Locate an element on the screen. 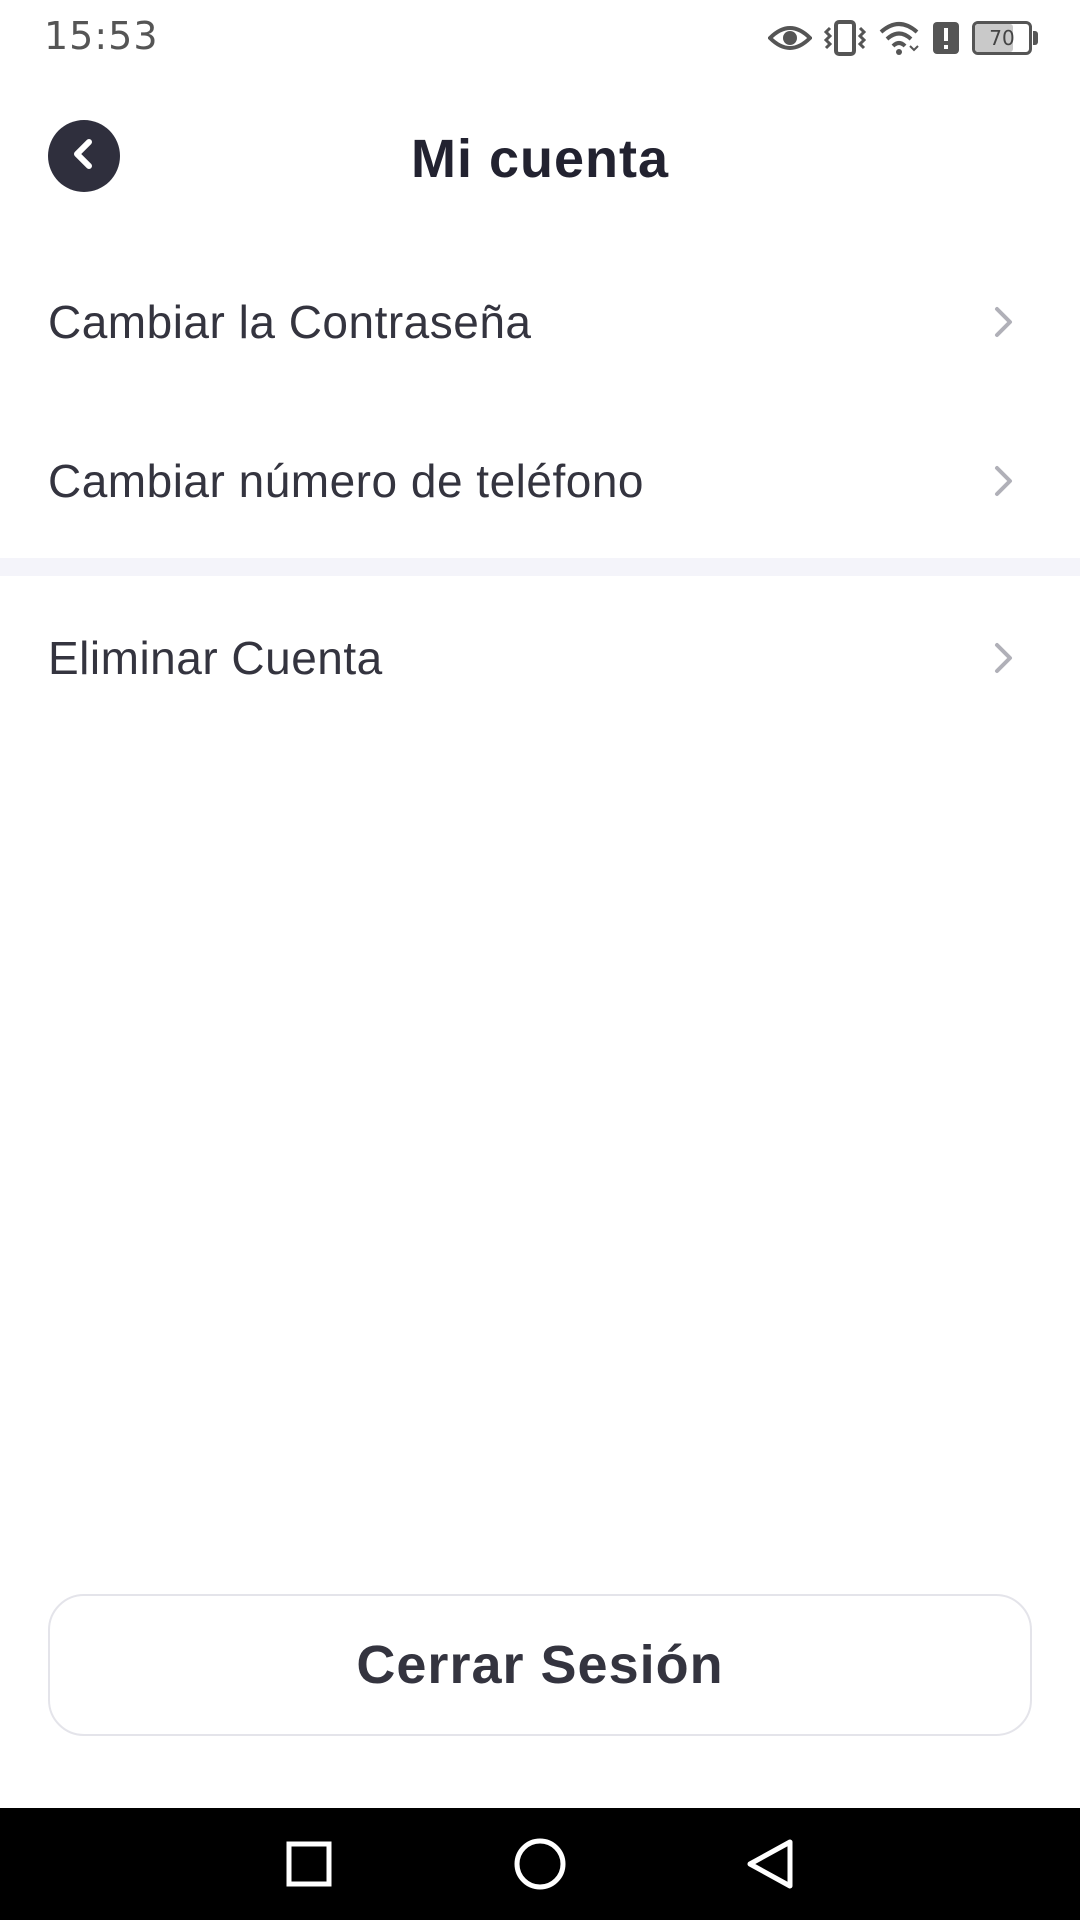 This screenshot has width=1080, height=1920. header: Mi cuenta is located at coordinates (540, 160).